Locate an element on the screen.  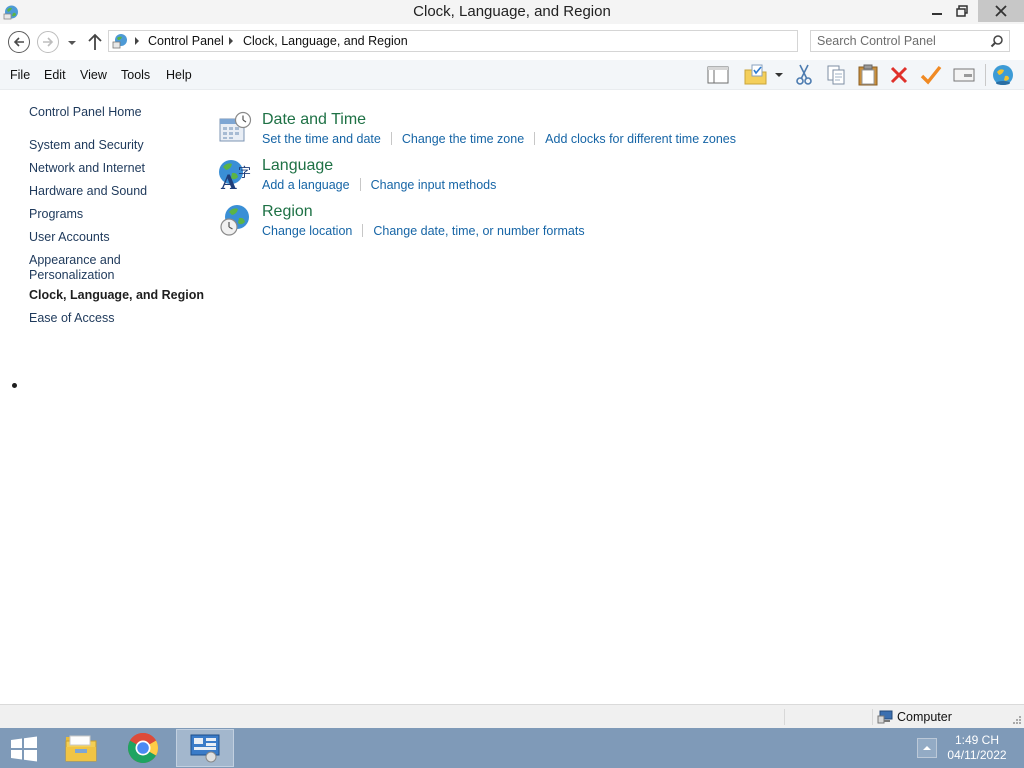
close-icon is located at coordinates (1001, 11).